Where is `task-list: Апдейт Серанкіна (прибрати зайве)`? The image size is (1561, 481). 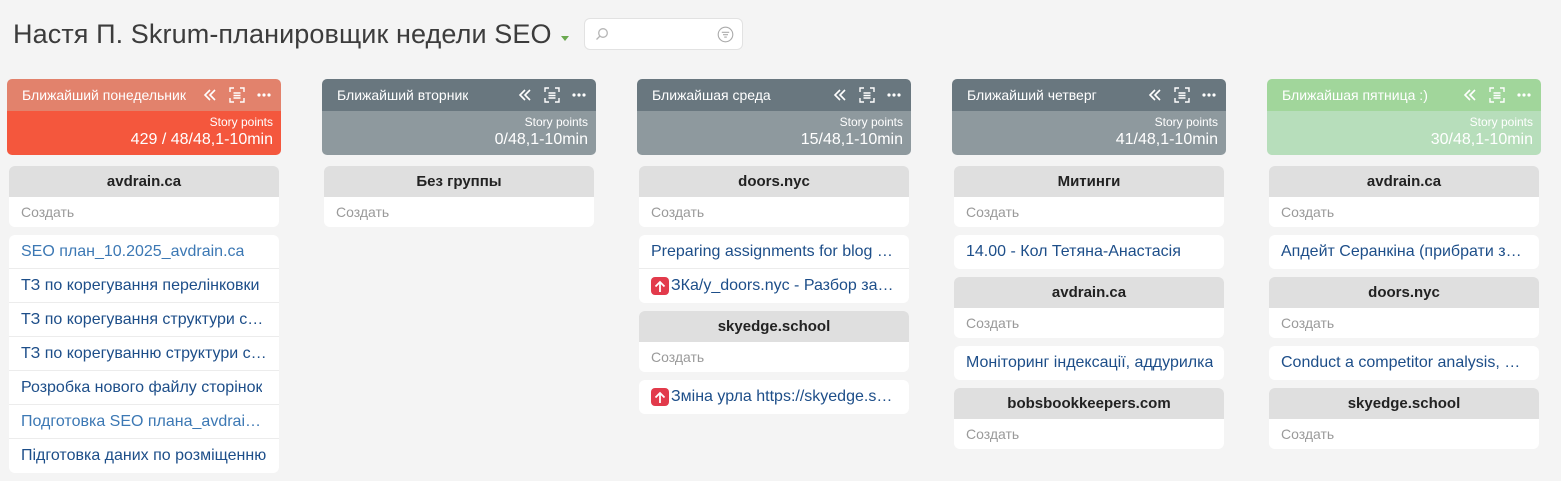
task-list: Апдейт Серанкіна (прибрати зайве) is located at coordinates (1404, 252).